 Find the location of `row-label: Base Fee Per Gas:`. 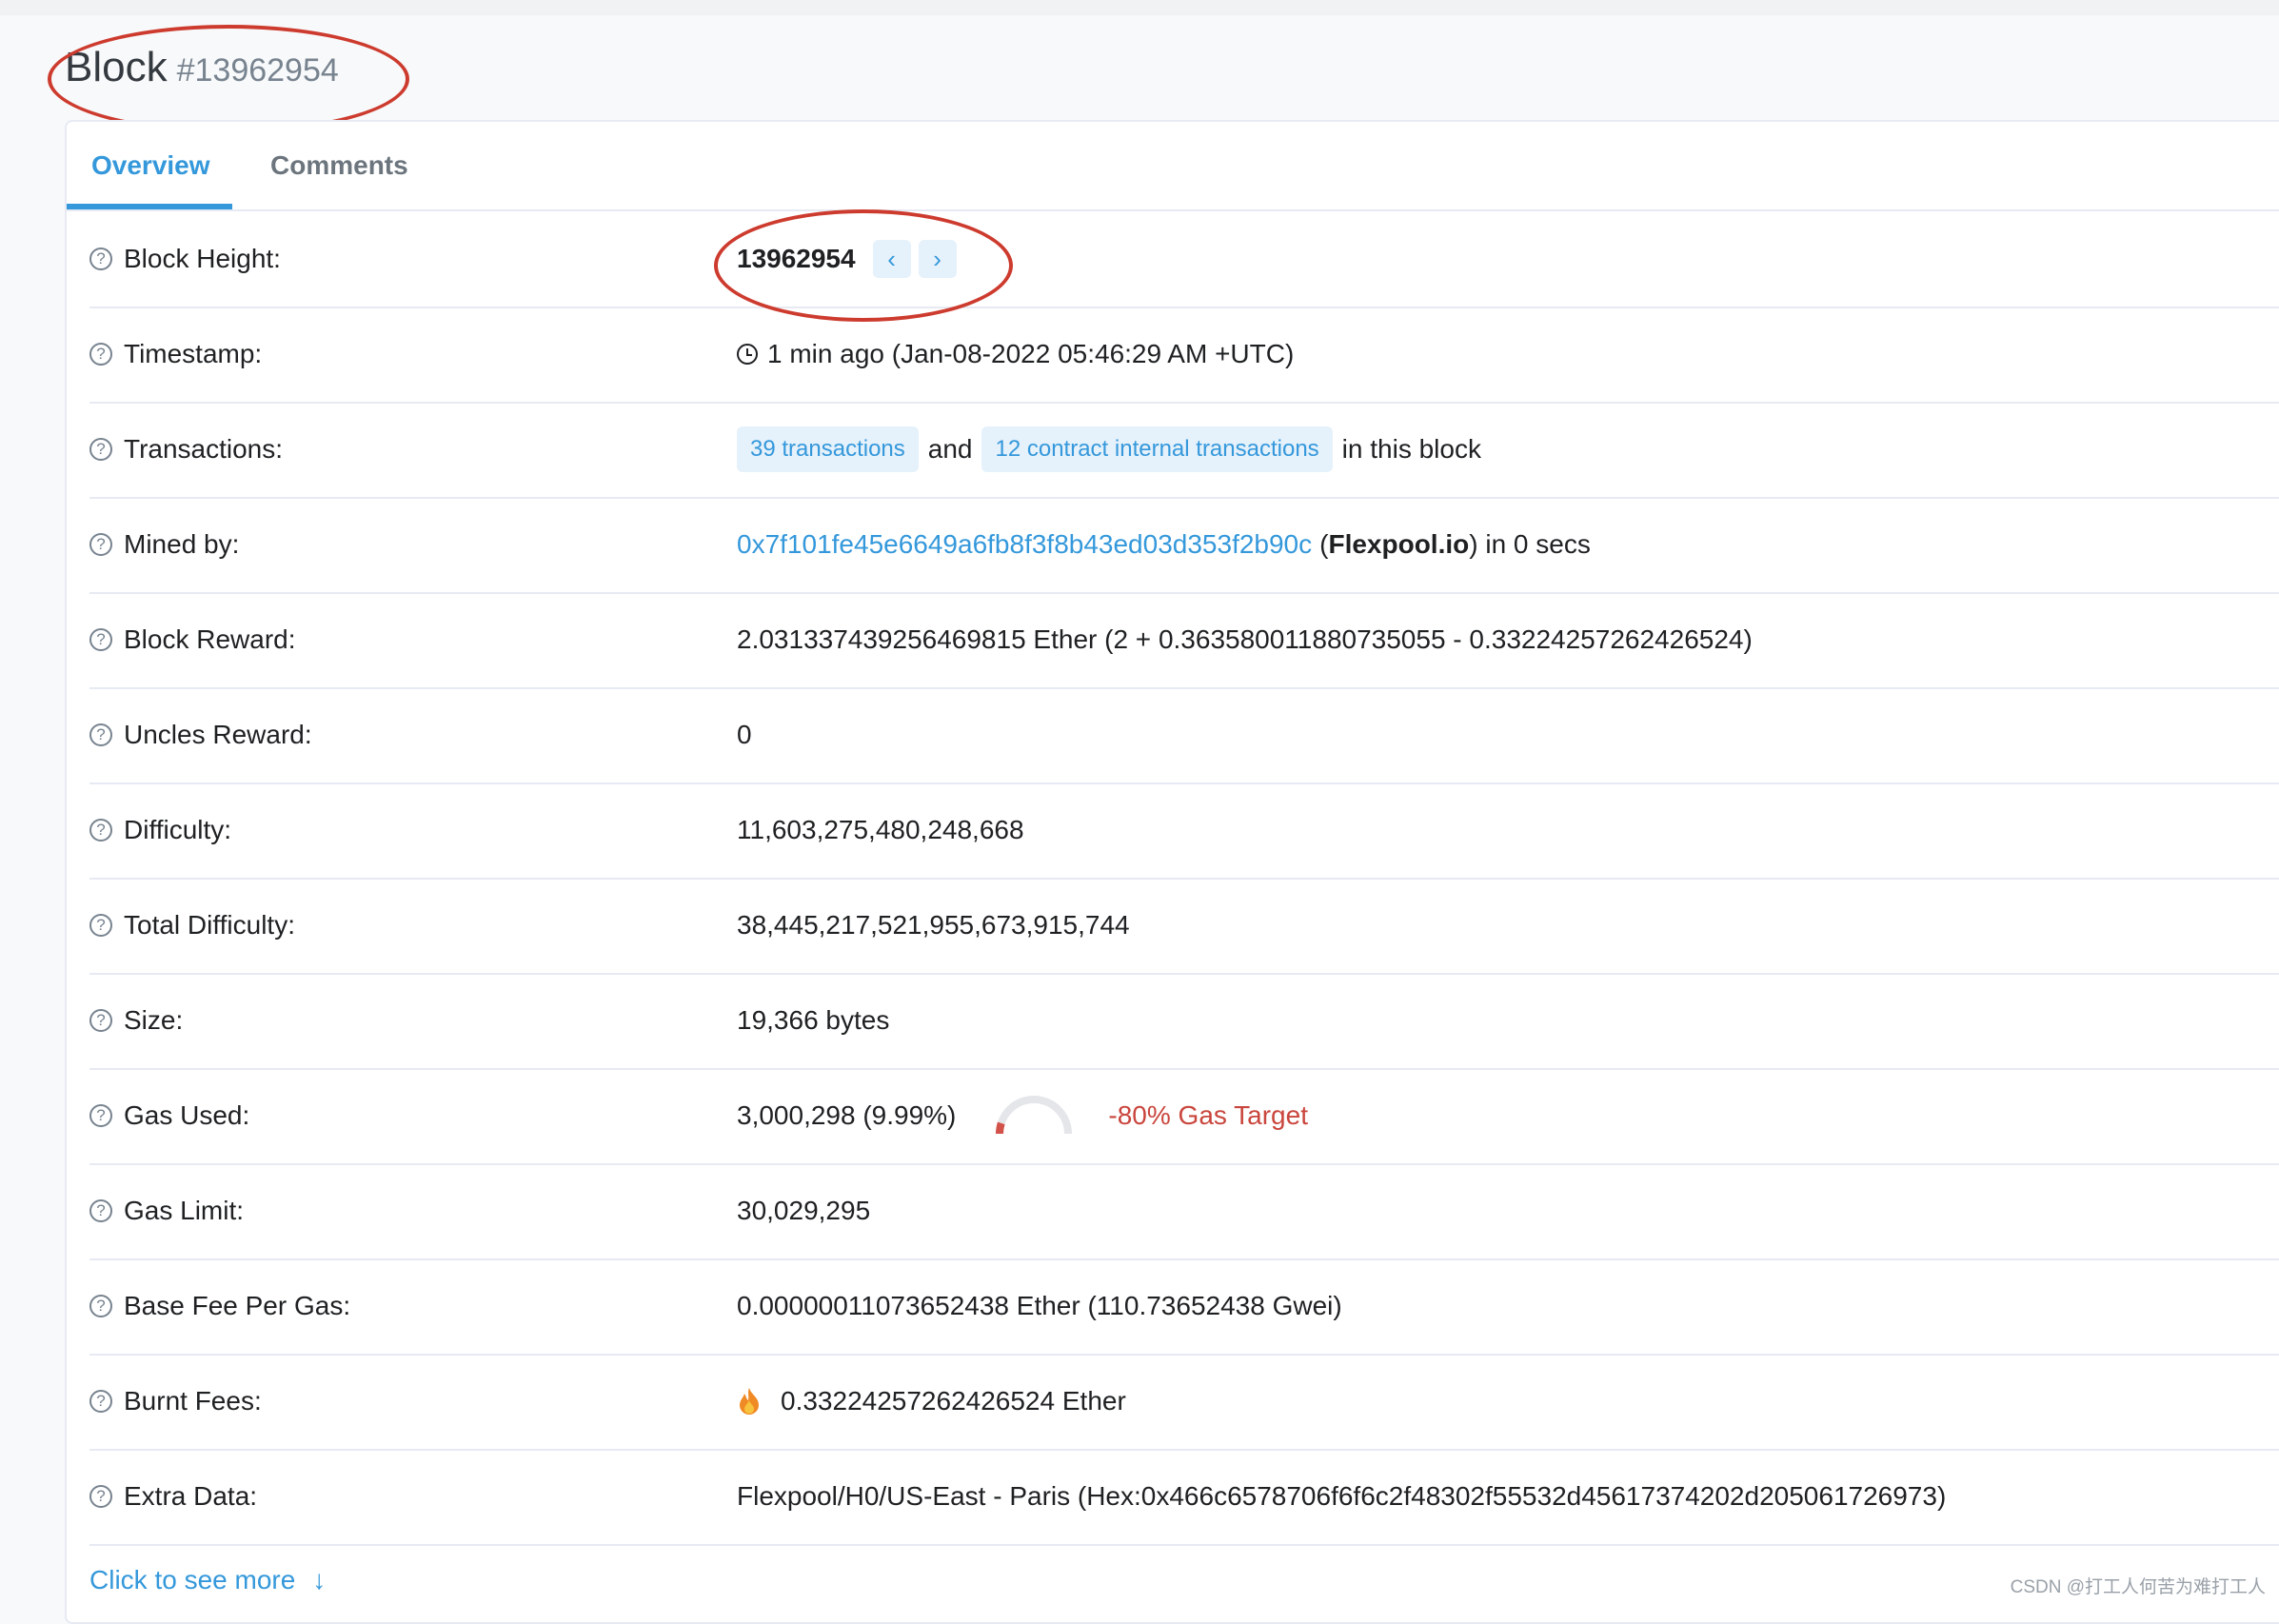

row-label: Base Fee Per Gas: is located at coordinates (237, 1305).